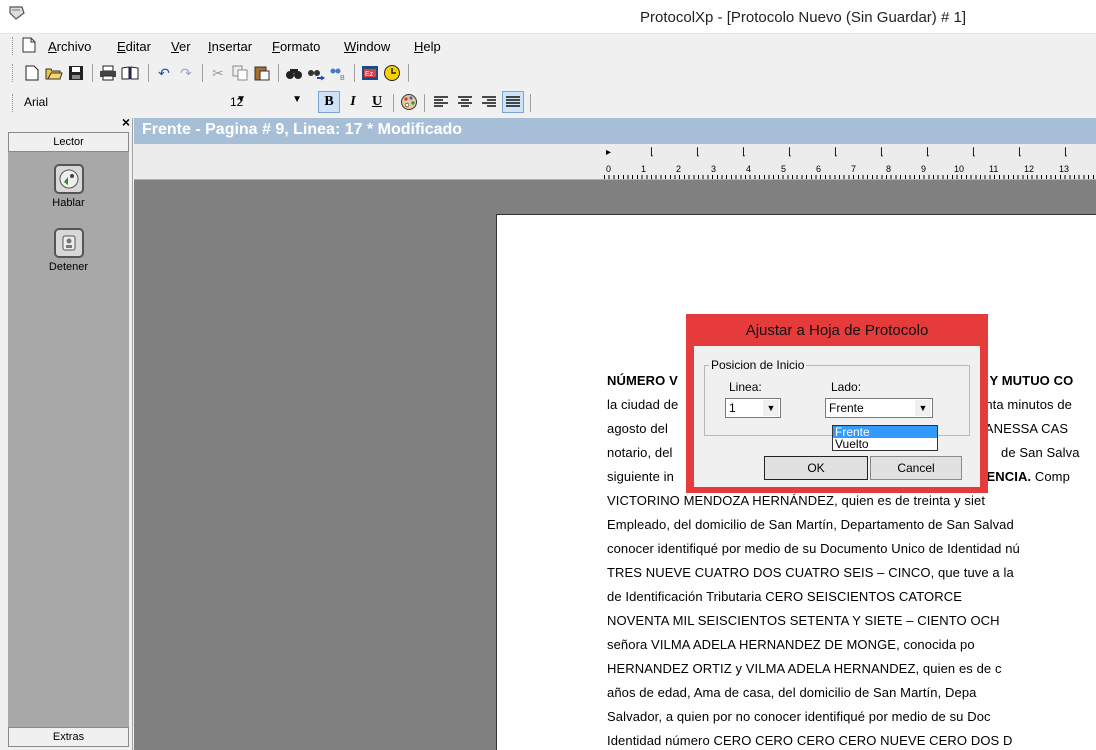 Image resolution: width=1096 pixels, height=750 pixels. What do you see at coordinates (218, 73) in the screenshot?
I see `cut-icon: ✂` at bounding box center [218, 73].